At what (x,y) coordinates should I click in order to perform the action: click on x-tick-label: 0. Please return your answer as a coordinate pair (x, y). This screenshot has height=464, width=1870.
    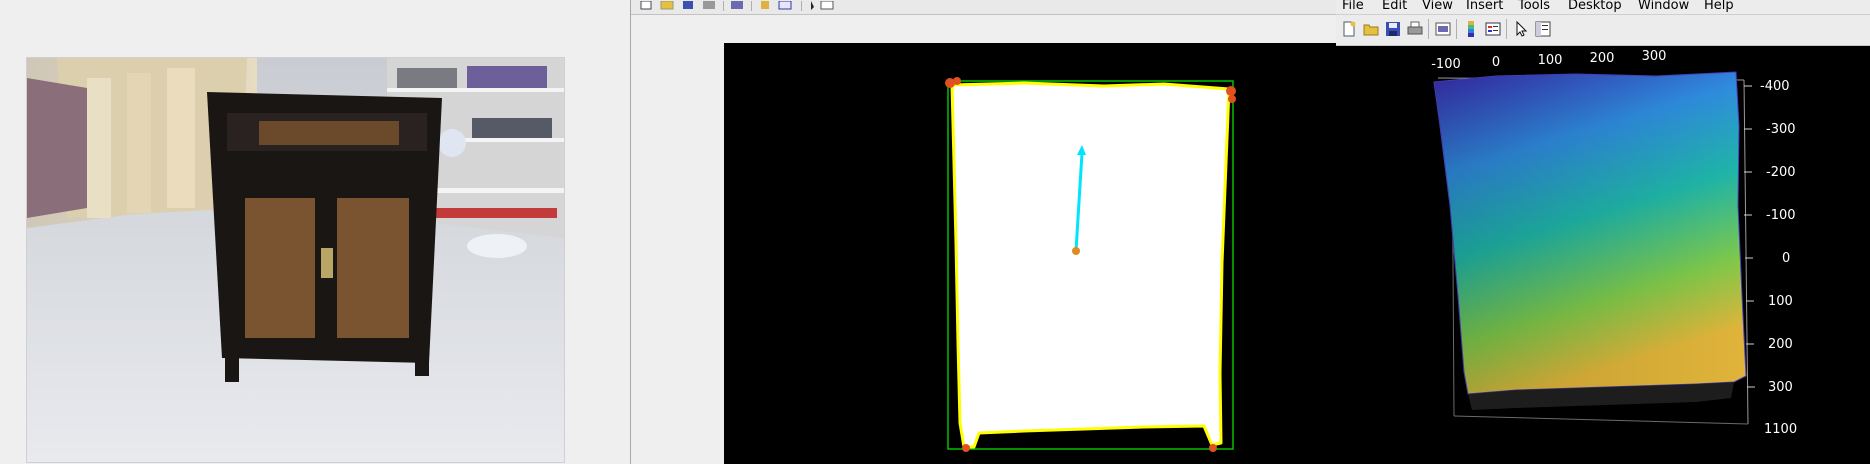
    Looking at the image, I should click on (1496, 62).